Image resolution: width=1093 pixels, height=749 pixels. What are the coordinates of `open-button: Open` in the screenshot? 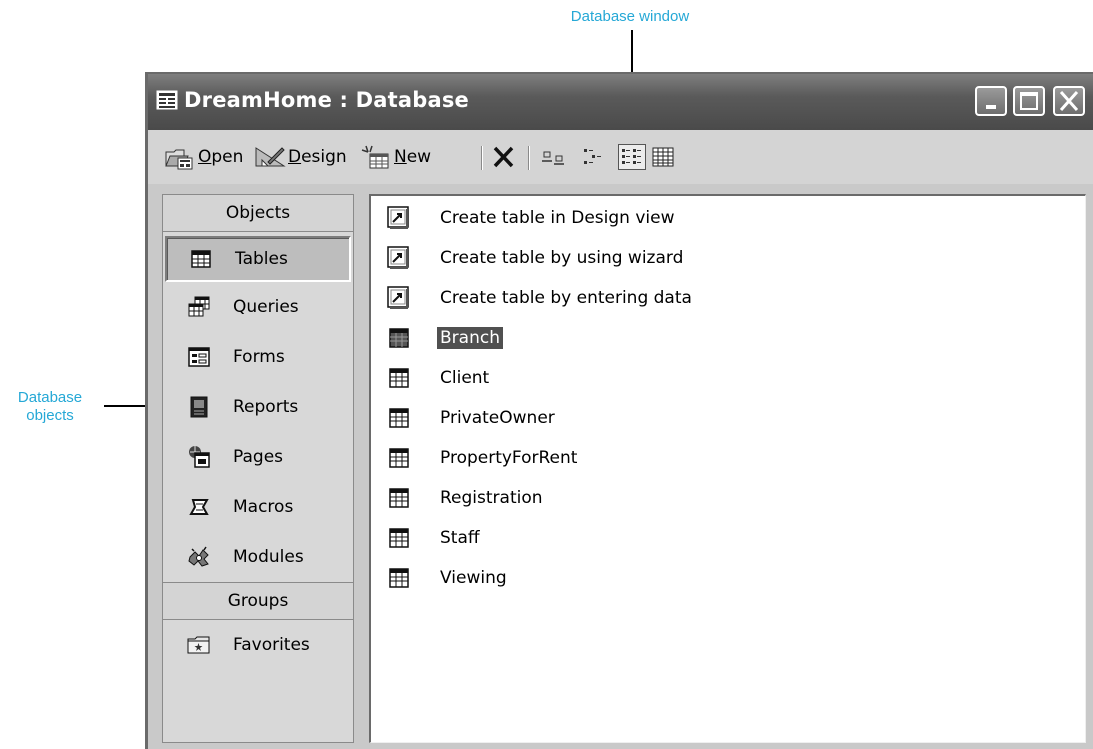 It's located at (203, 157).